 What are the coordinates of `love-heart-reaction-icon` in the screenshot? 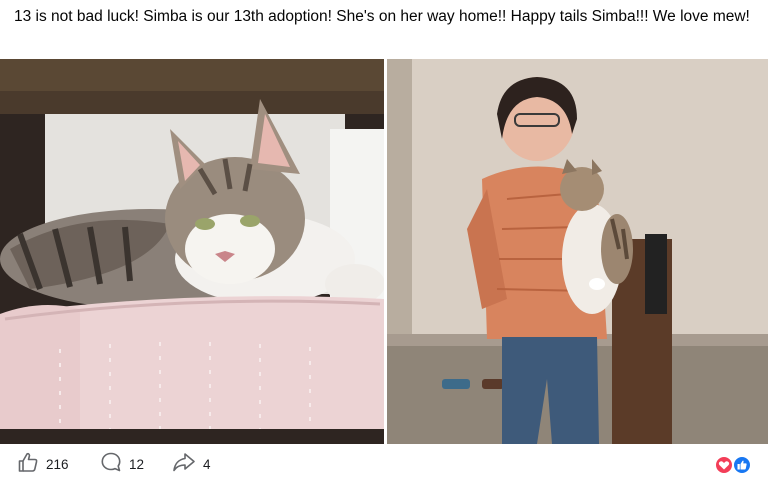 It's located at (724, 465).